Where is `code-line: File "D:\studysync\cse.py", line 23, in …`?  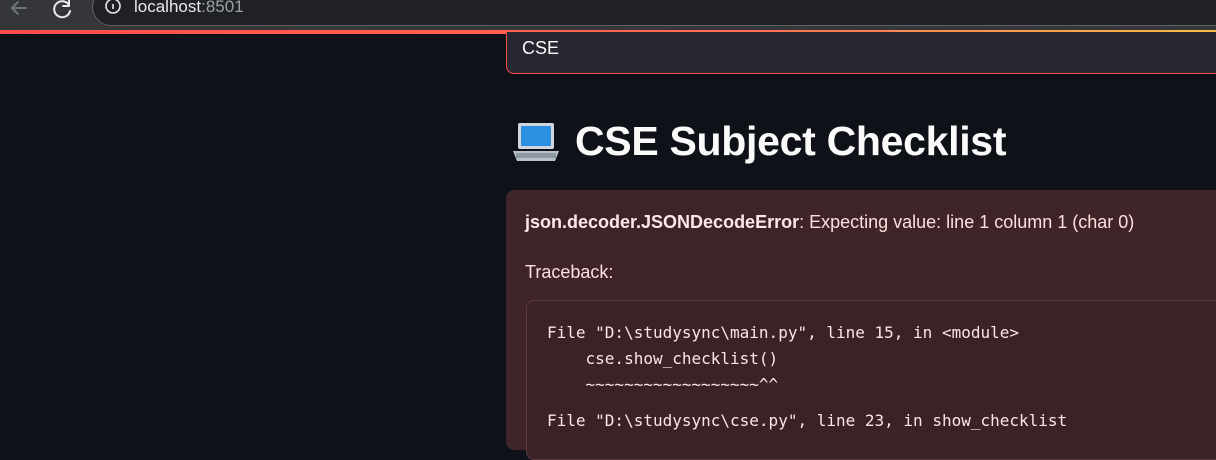 code-line: File "D:\studysync\cse.py", line 23, in … is located at coordinates (807, 420).